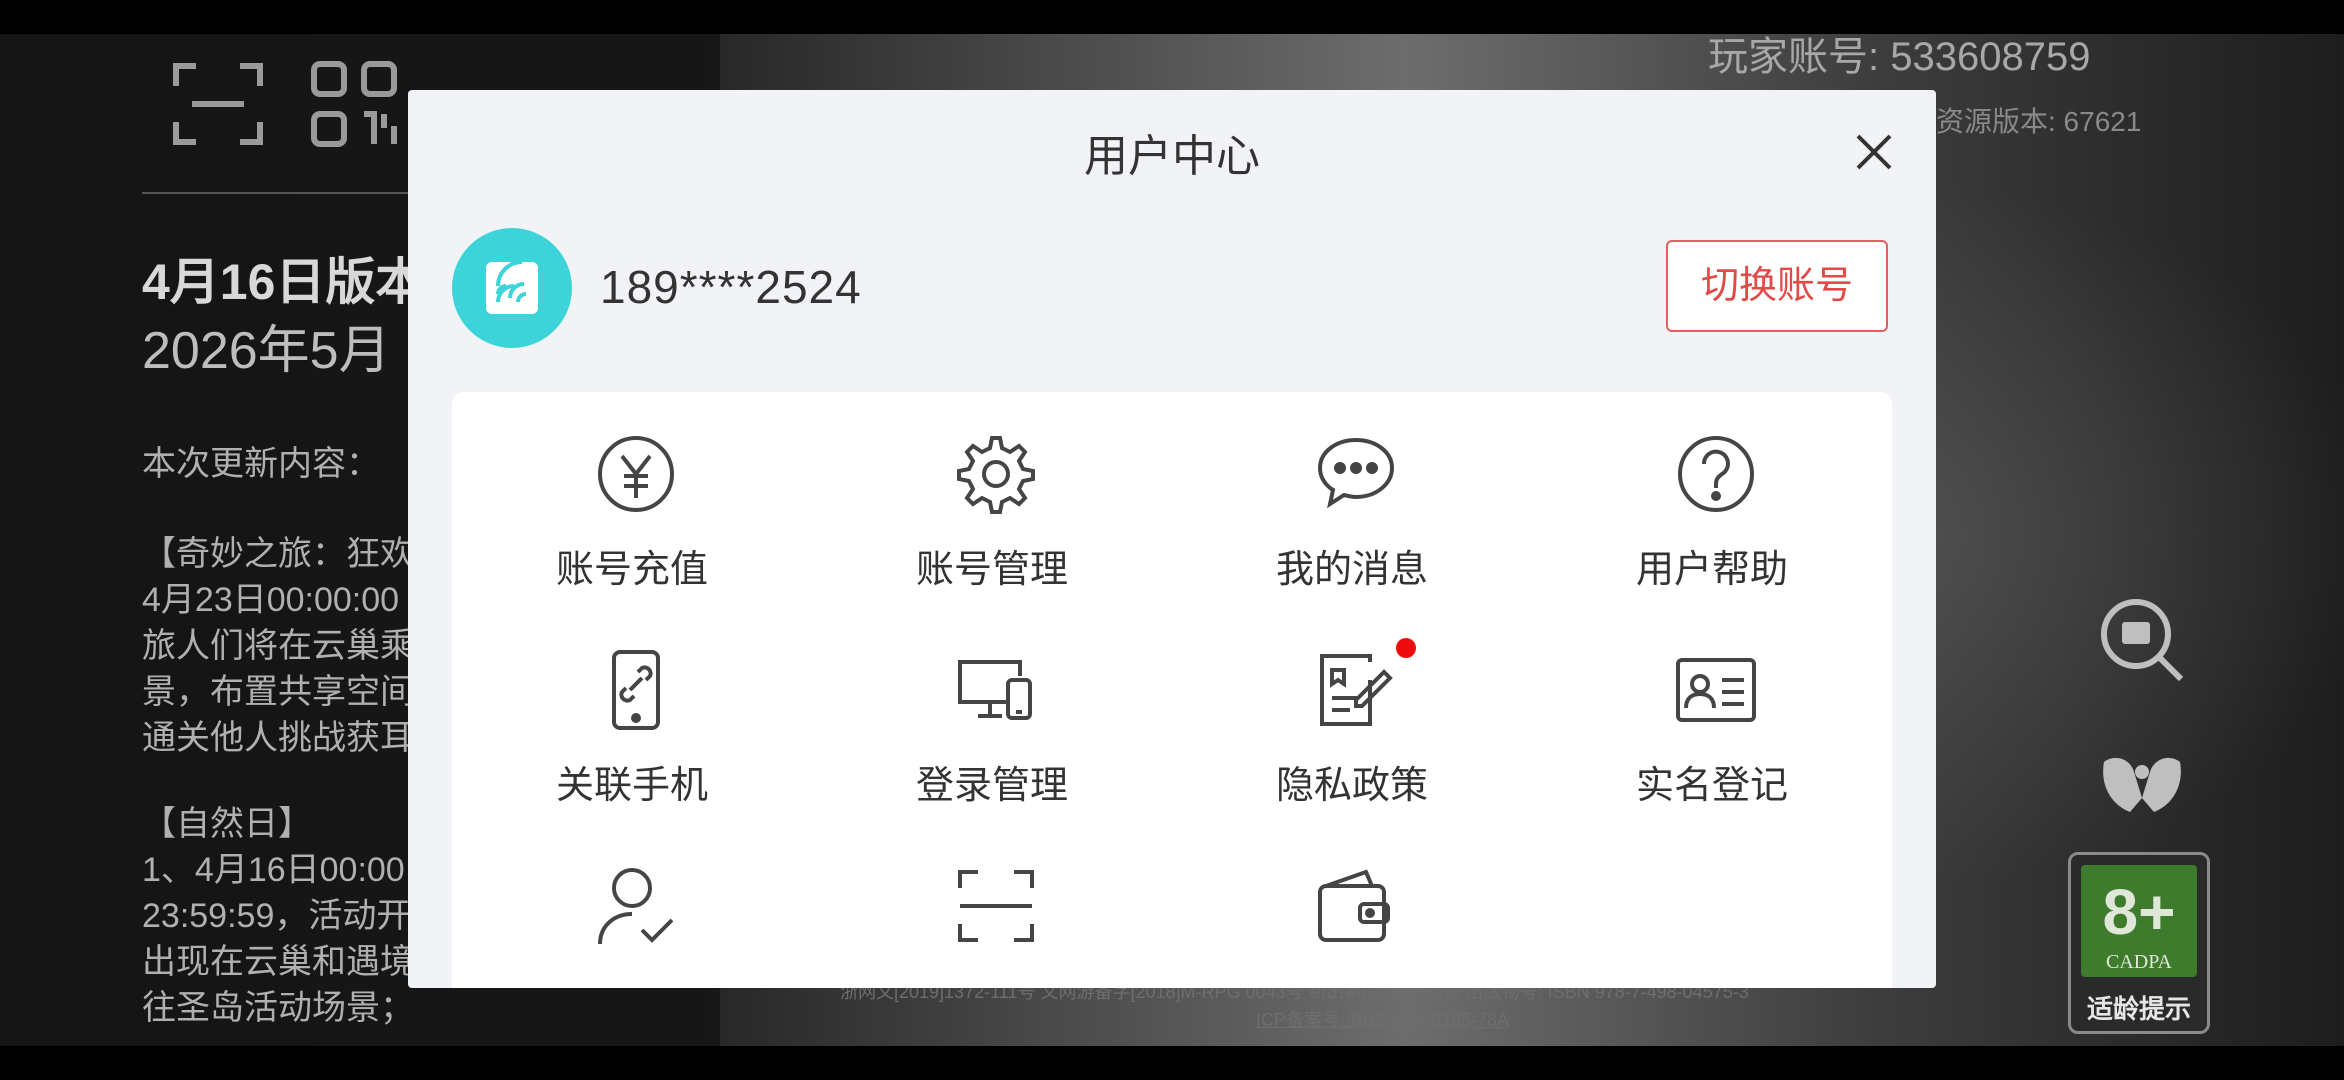 This screenshot has width=2344, height=1080. I want to click on update-line: 4月23日00:00:00, so click(271, 600).